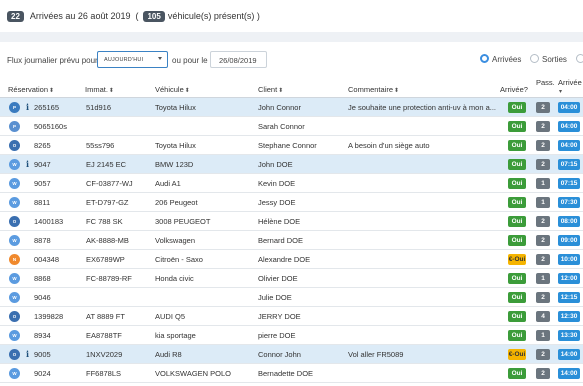 The width and height of the screenshot is (583, 386). I want to click on col-reservation: Réservation⬍, so click(31, 89).